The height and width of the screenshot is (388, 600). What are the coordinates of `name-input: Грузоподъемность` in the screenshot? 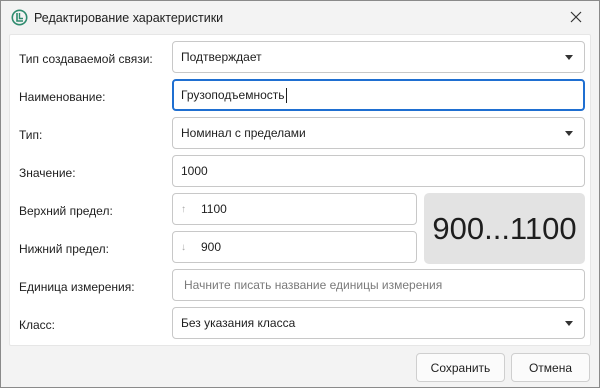 It's located at (378, 95).